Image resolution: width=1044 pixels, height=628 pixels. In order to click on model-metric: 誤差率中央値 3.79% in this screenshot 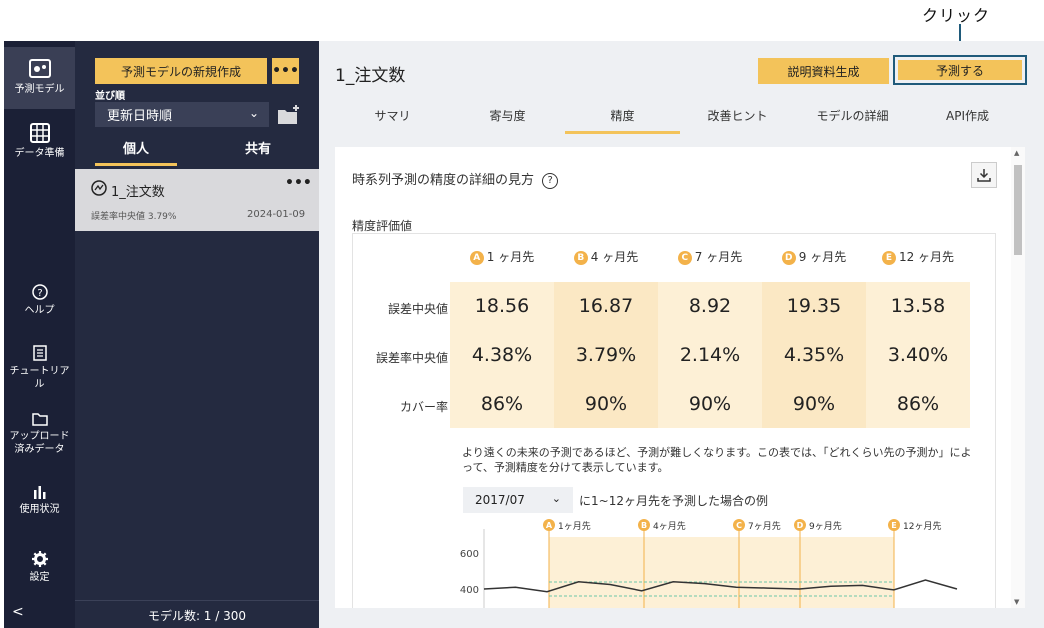, I will do `click(134, 217)`.